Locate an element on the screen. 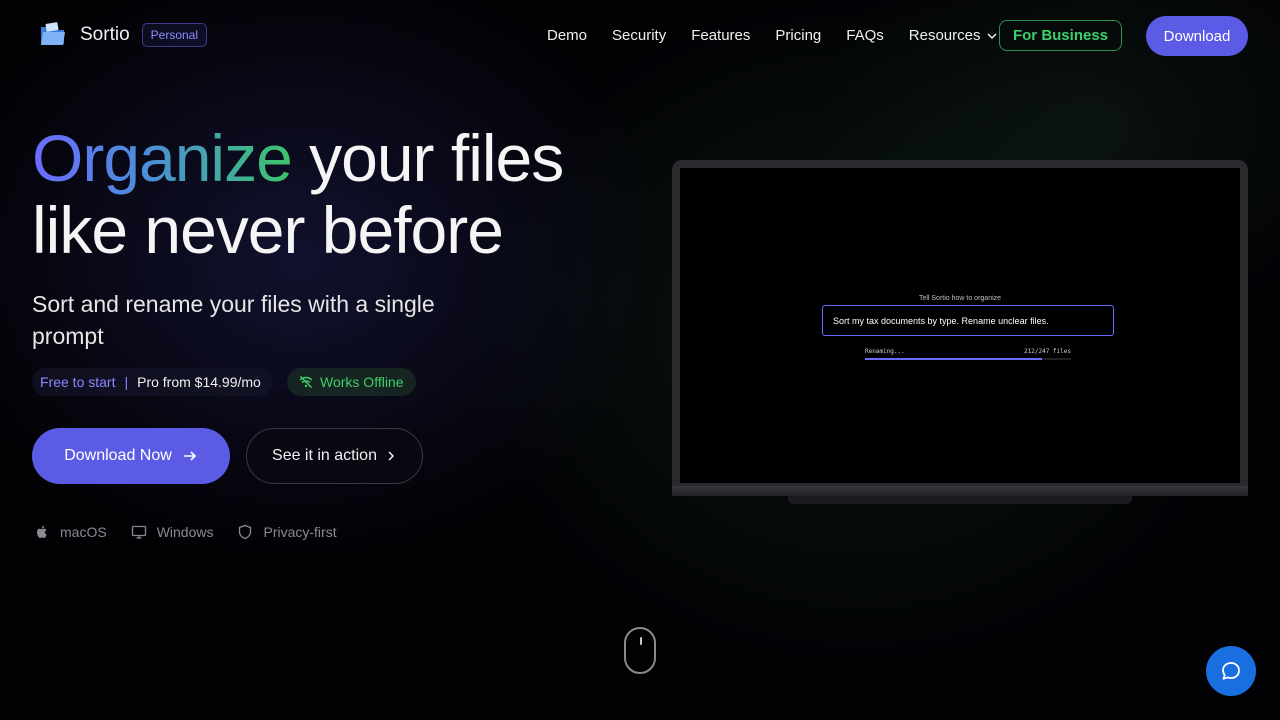 The width and height of the screenshot is (1280, 720). platform-privacy: Privacy-first is located at coordinates (287, 532).